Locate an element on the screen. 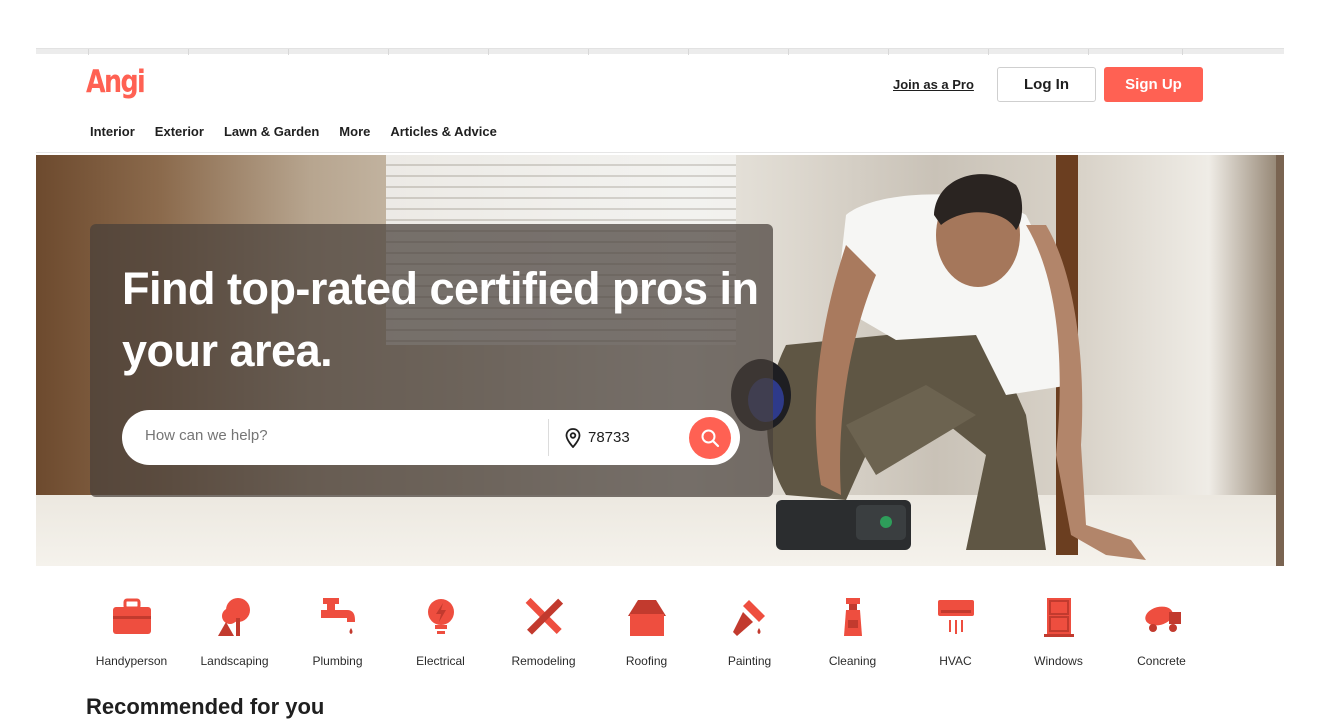  category-landscaping: Landscaping is located at coordinates (234, 631).